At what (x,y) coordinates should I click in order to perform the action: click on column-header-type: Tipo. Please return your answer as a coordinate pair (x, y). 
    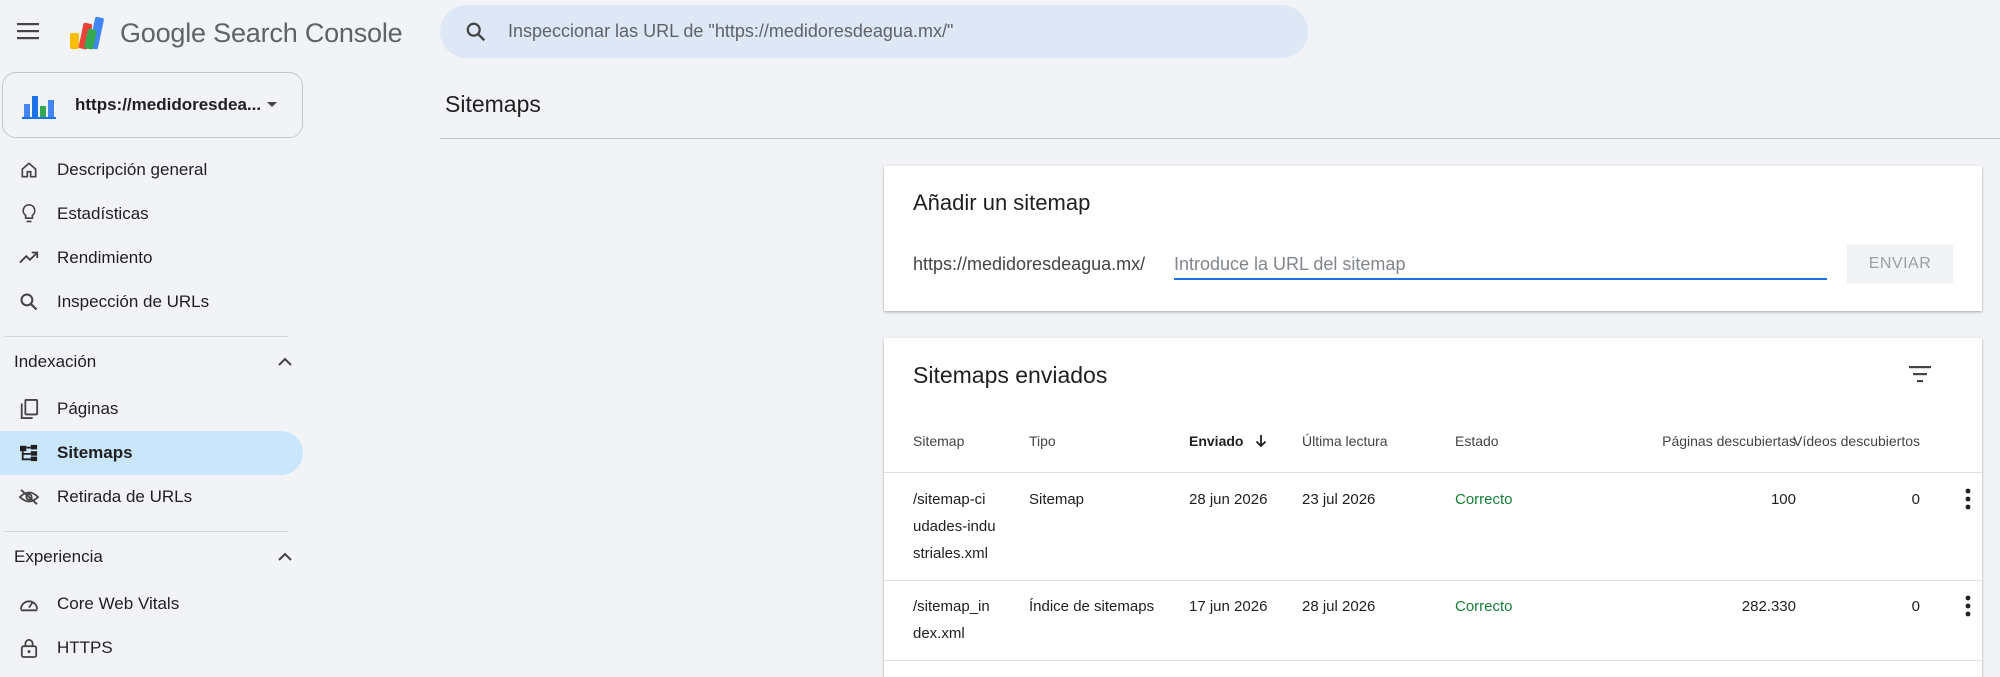
    Looking at the image, I should click on (1042, 441).